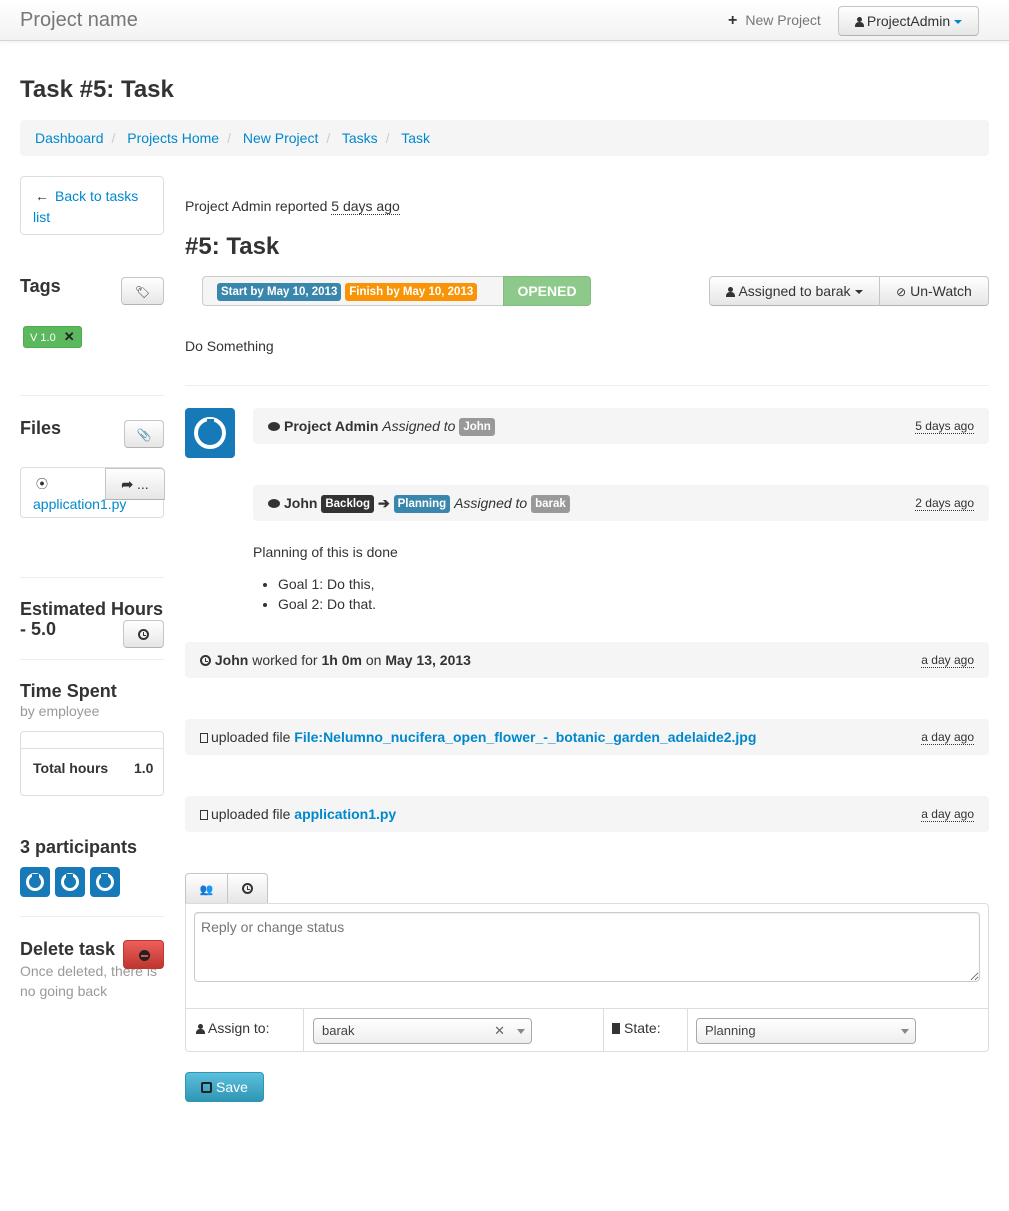 This screenshot has width=1009, height=1211. I want to click on assign-select: barak ✕, so click(422, 1031).